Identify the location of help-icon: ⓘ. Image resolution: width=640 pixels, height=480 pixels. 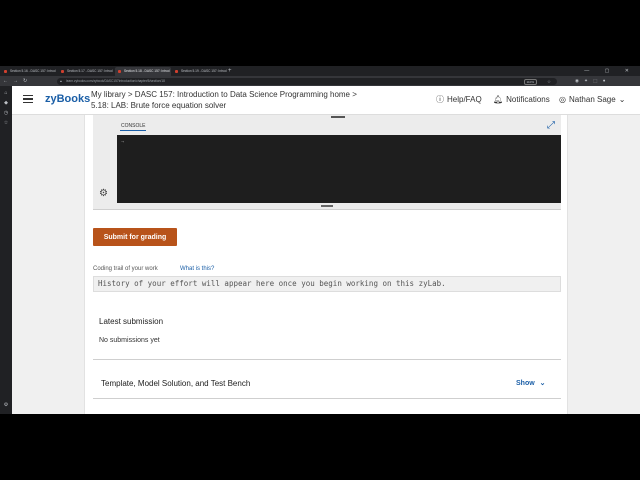
(440, 99).